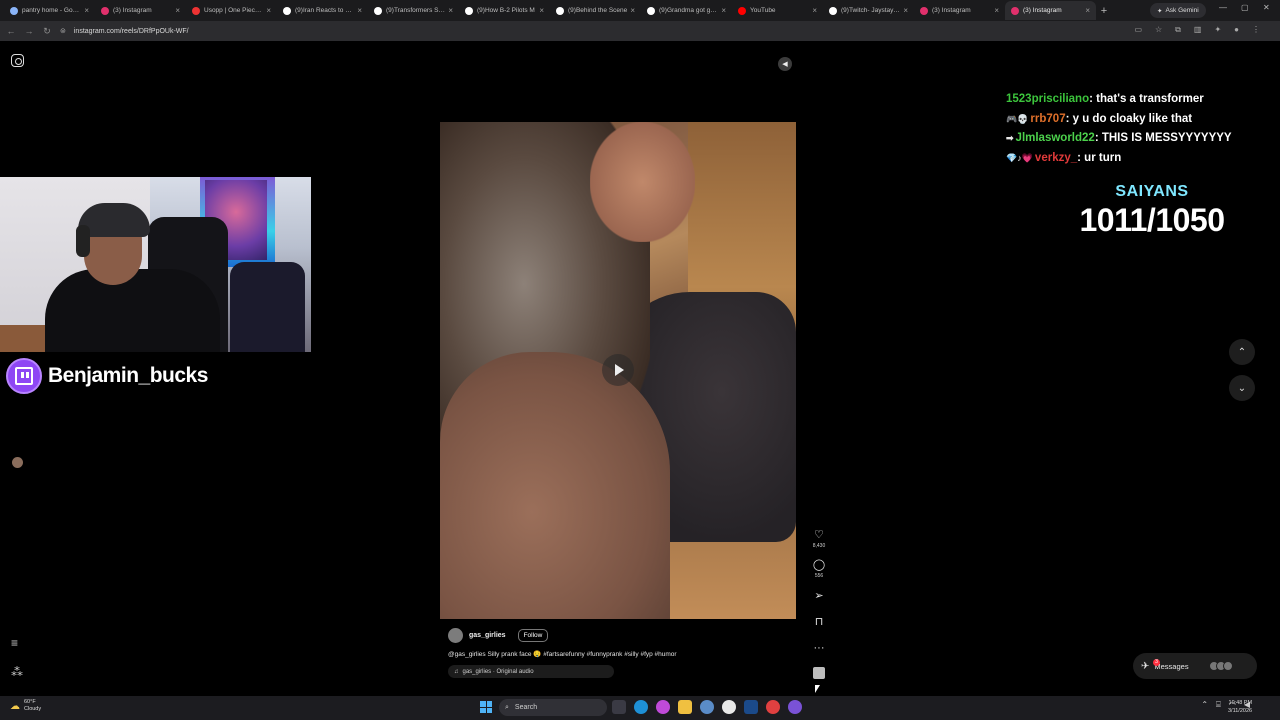 The height and width of the screenshot is (720, 1280). What do you see at coordinates (686, 10) in the screenshot?
I see `browser-tab: (9)Grandma got gam ×` at bounding box center [686, 10].